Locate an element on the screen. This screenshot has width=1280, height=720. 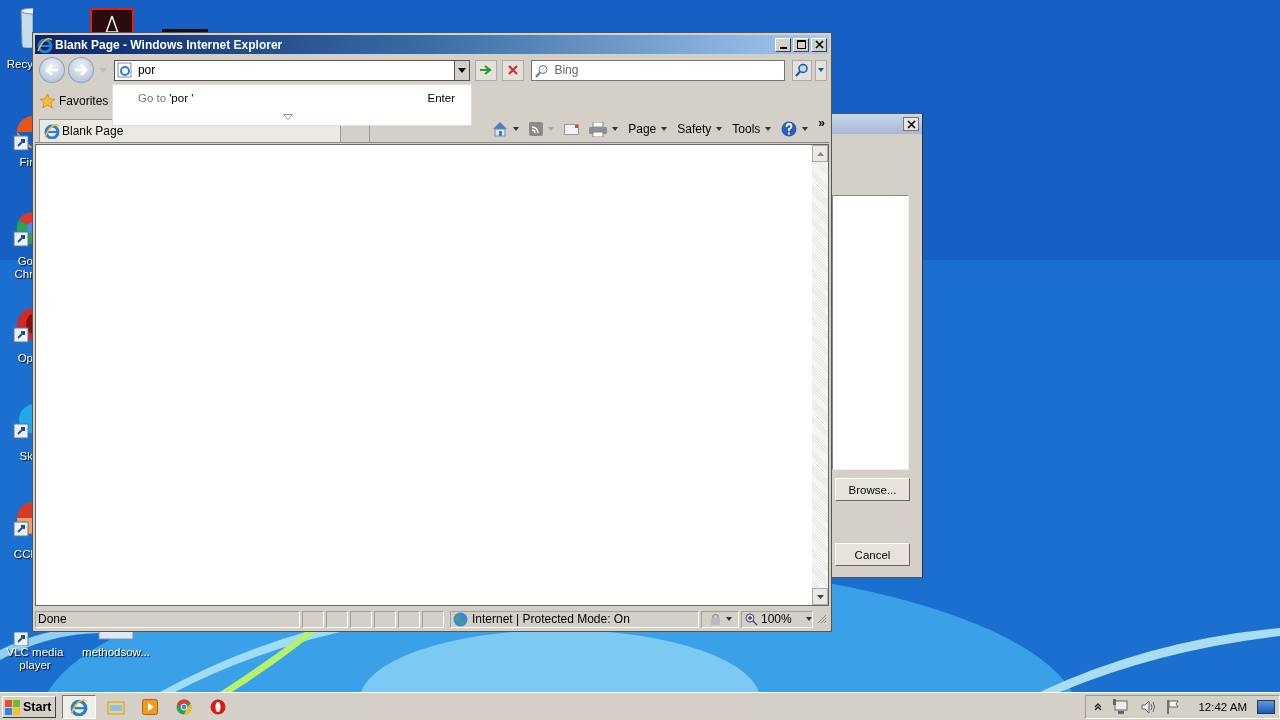
magnifier-icon is located at coordinates (751, 619).